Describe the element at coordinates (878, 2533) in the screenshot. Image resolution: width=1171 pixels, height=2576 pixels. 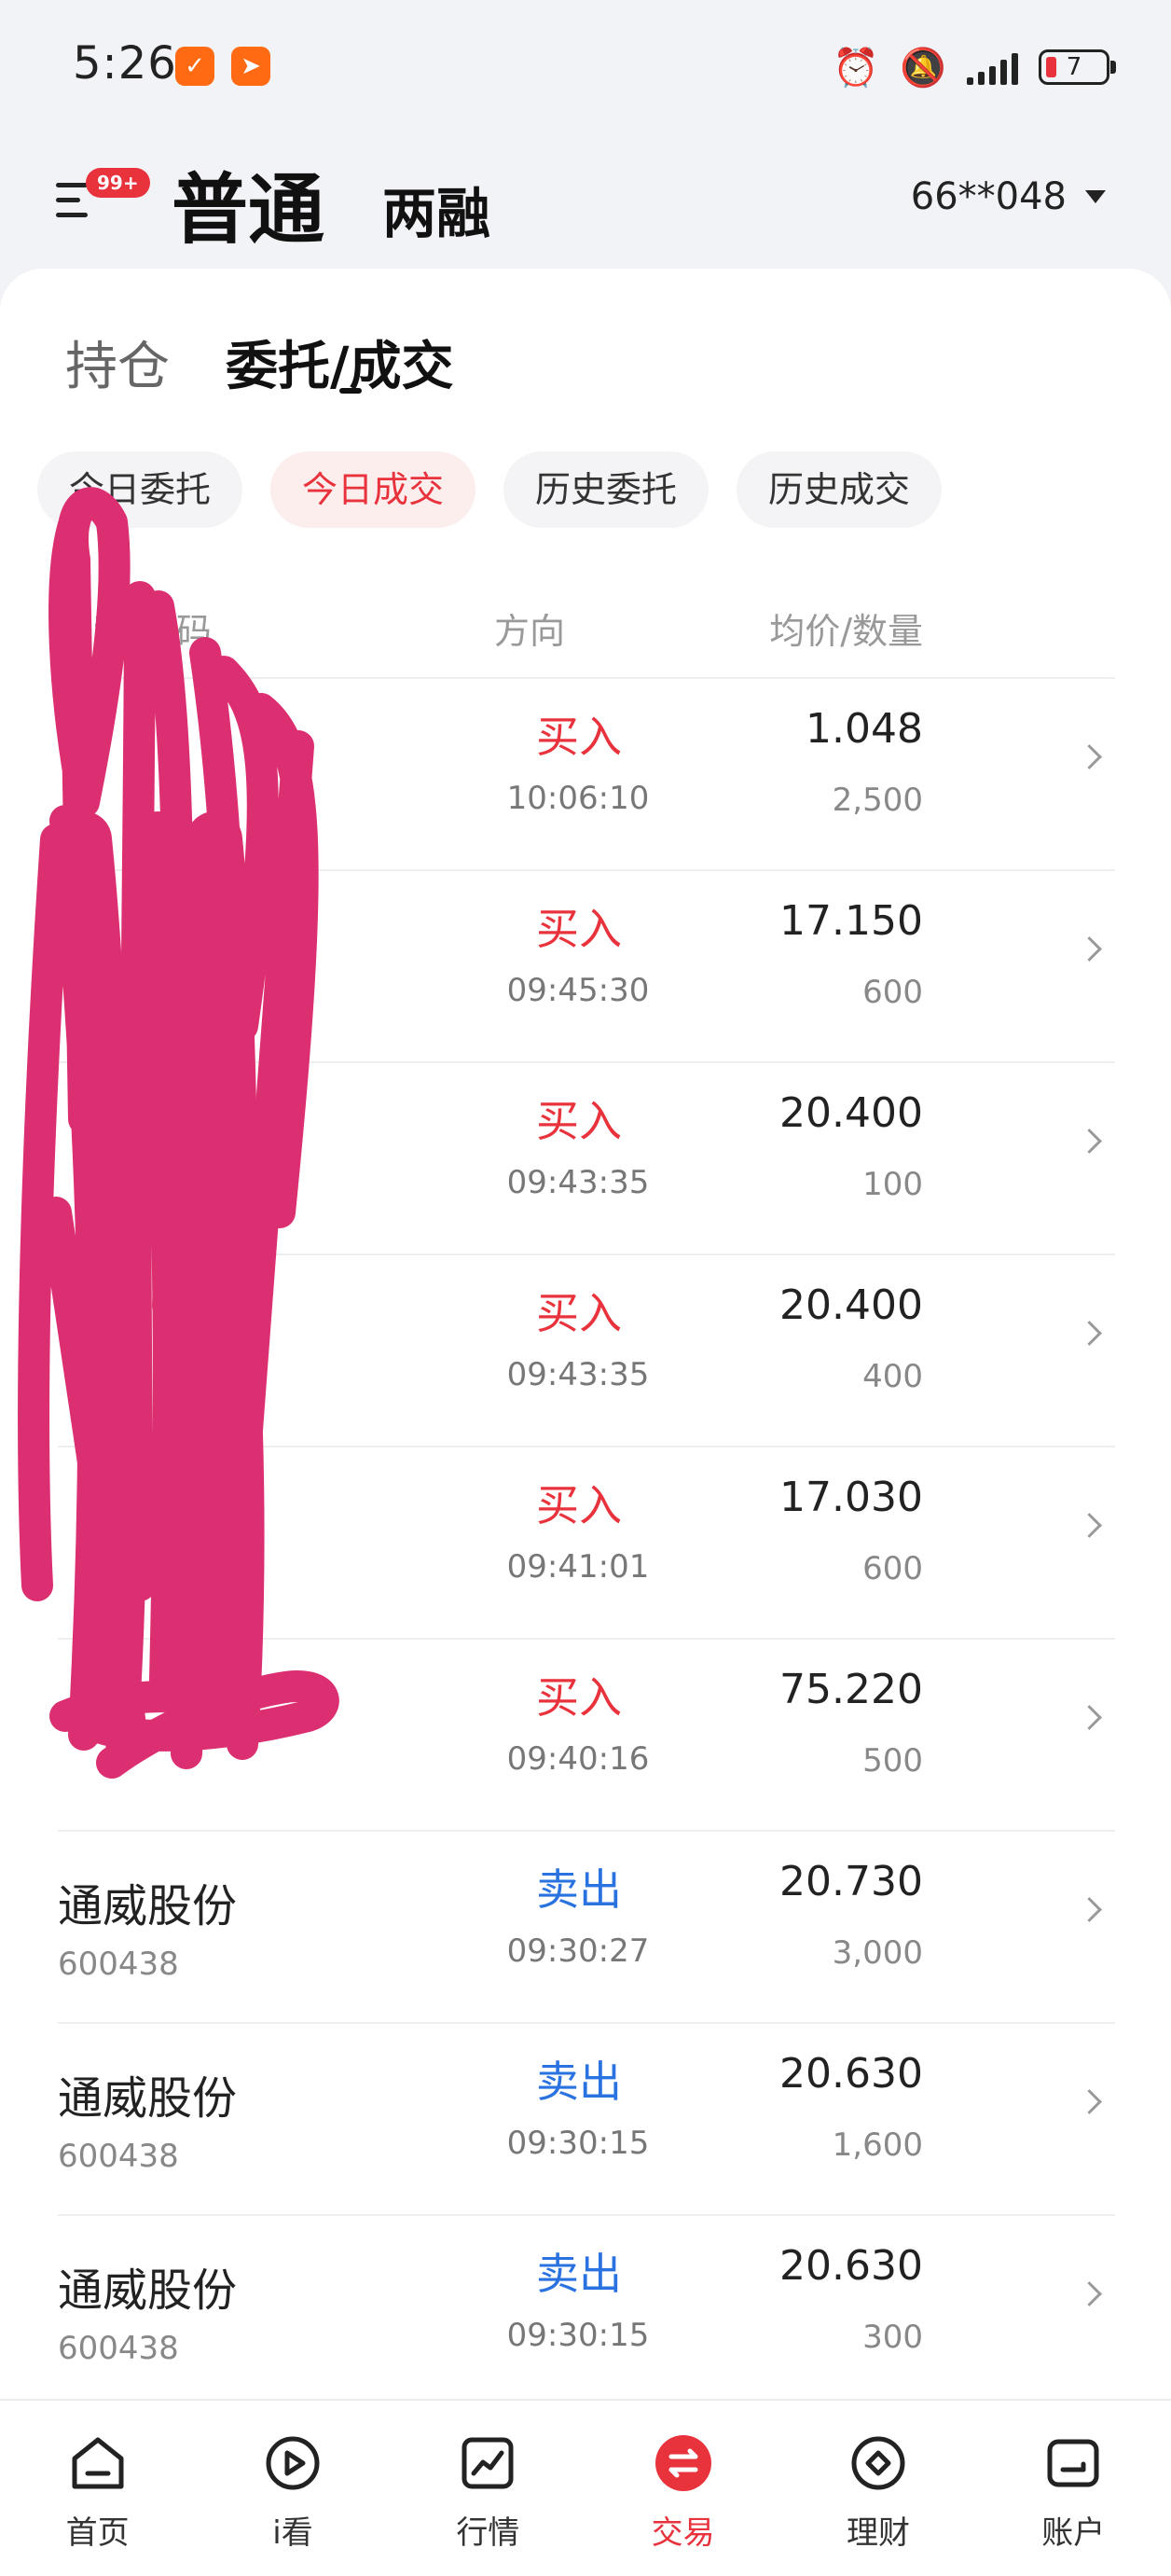
I see `nav-label: 理财` at that location.